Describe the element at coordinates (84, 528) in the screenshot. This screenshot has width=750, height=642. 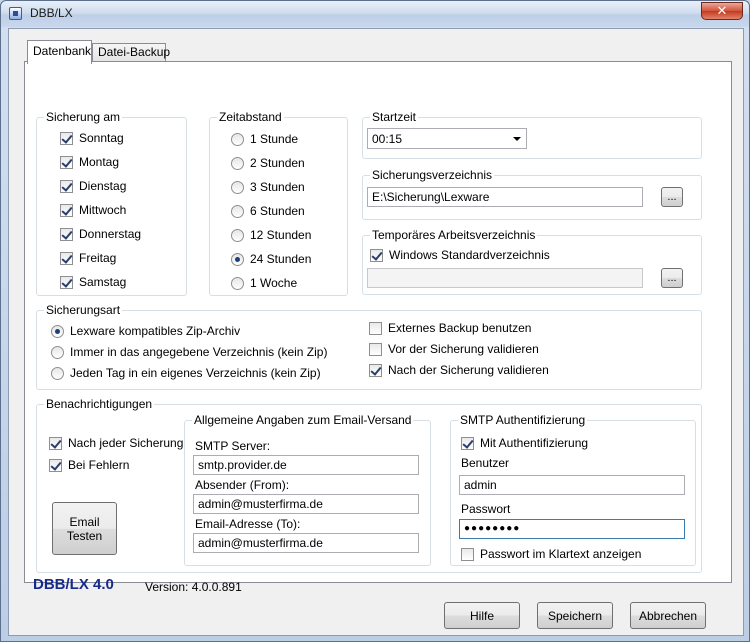
I see `email-test-button: Email Testen` at that location.